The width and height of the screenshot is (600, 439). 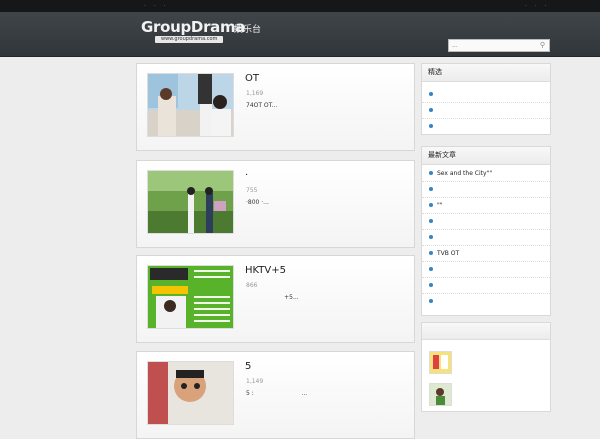 I want to click on top-bar: · · · · · ·, so click(x=300, y=6).